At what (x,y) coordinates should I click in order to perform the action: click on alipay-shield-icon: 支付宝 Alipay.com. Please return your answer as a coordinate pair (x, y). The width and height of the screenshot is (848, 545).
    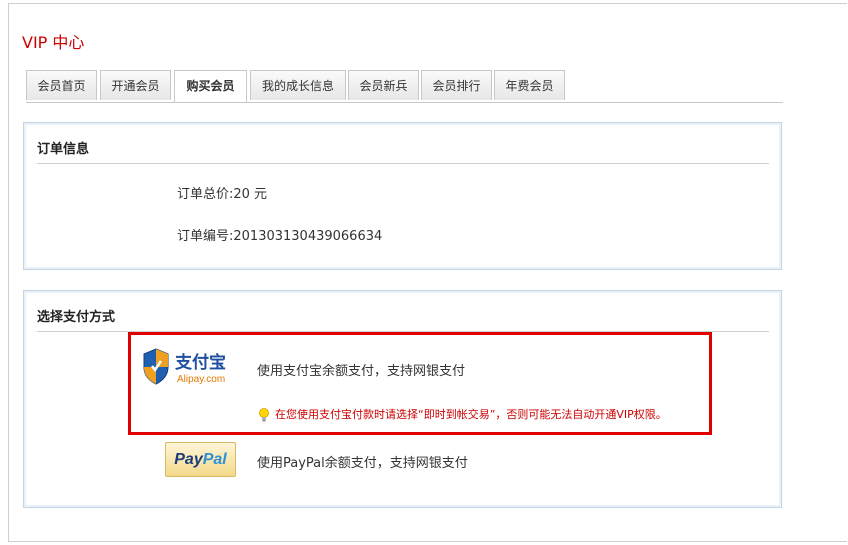
    Looking at the image, I should click on (184, 366).